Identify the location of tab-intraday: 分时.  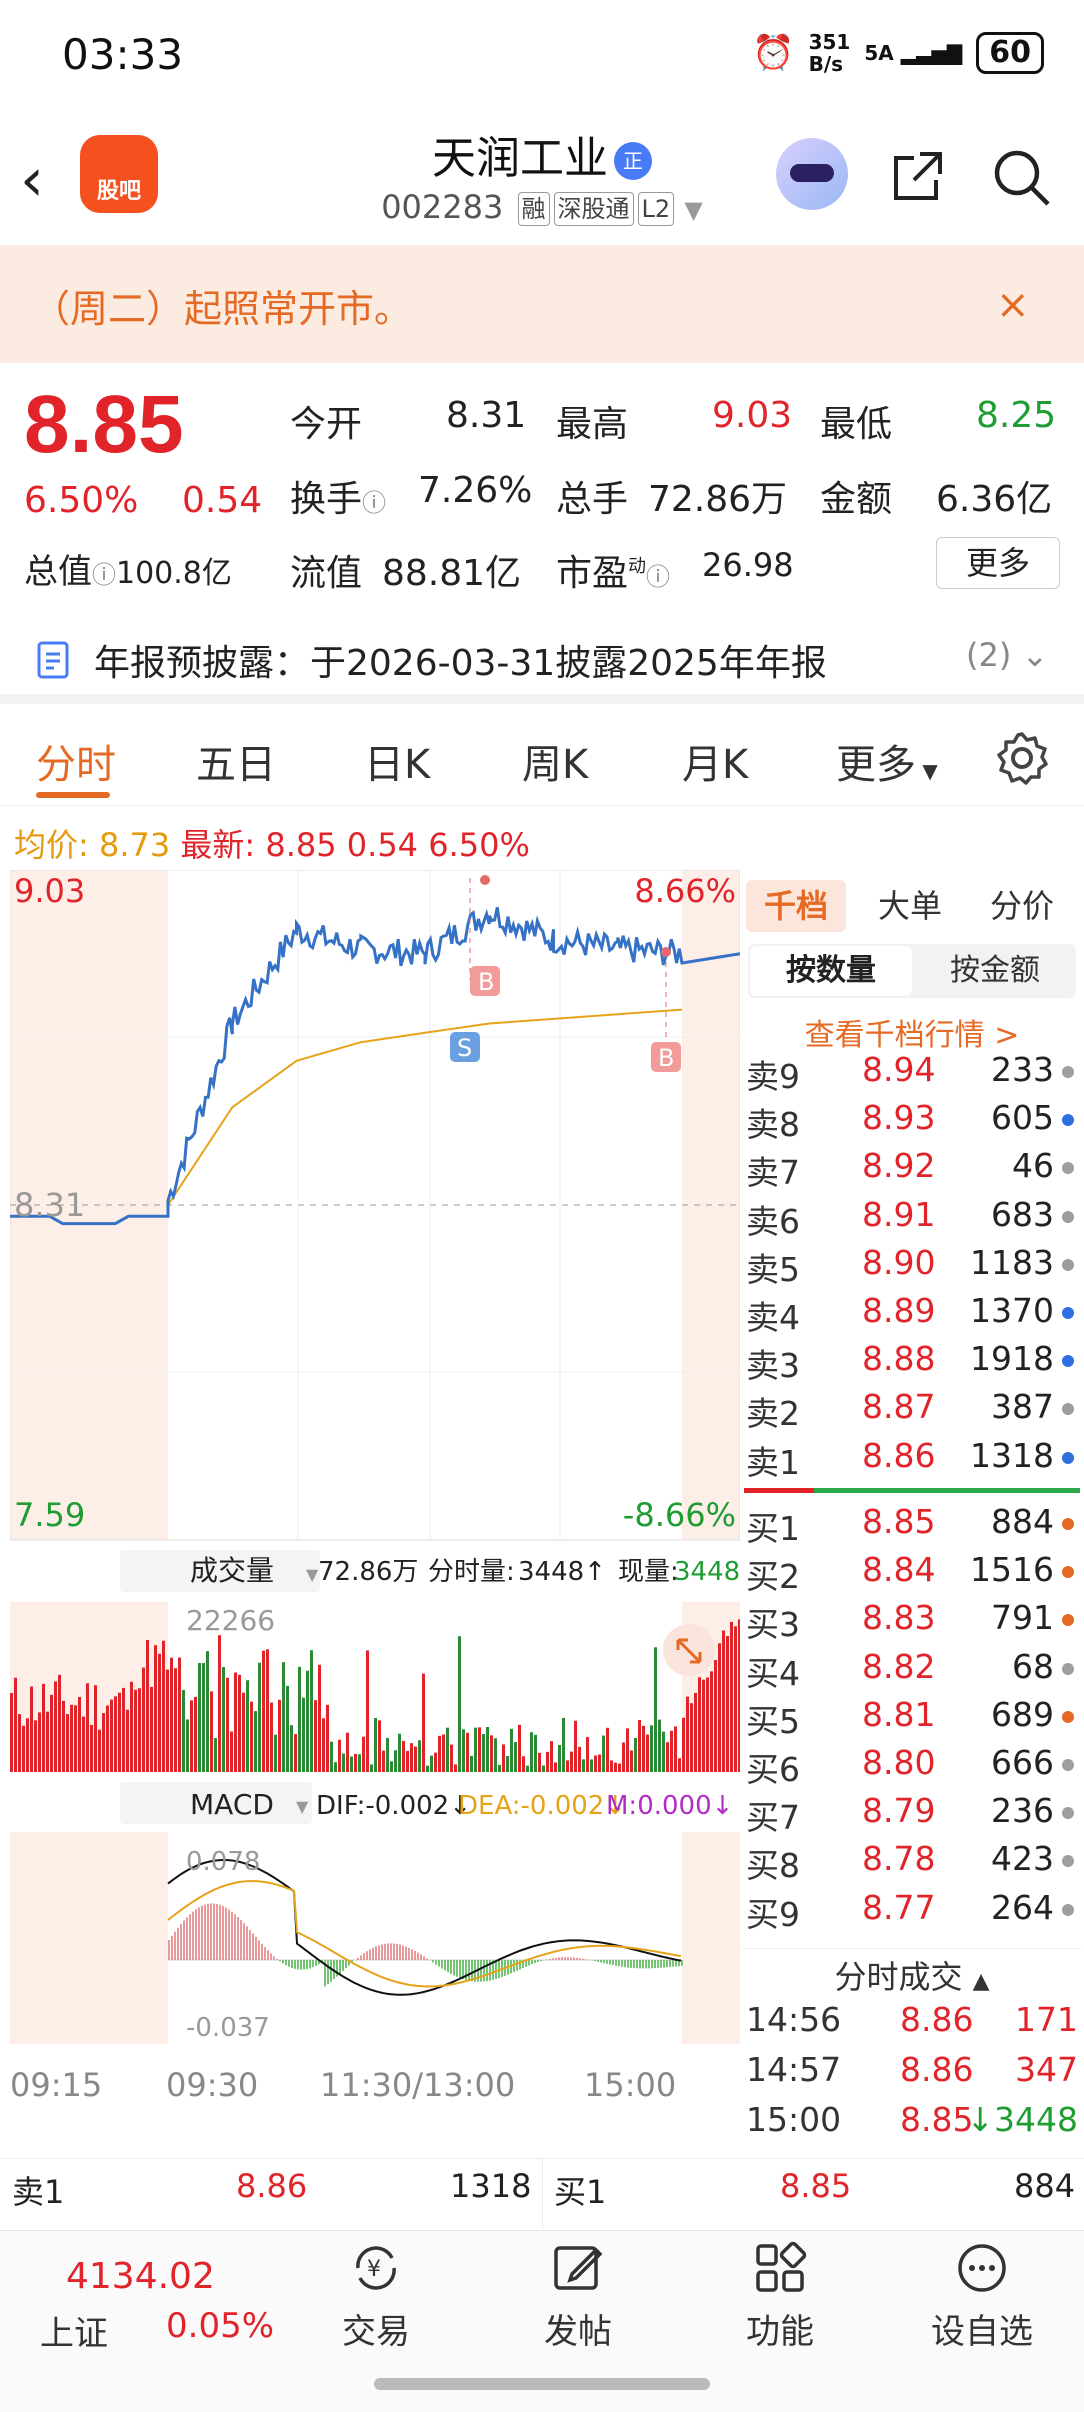
(76, 761).